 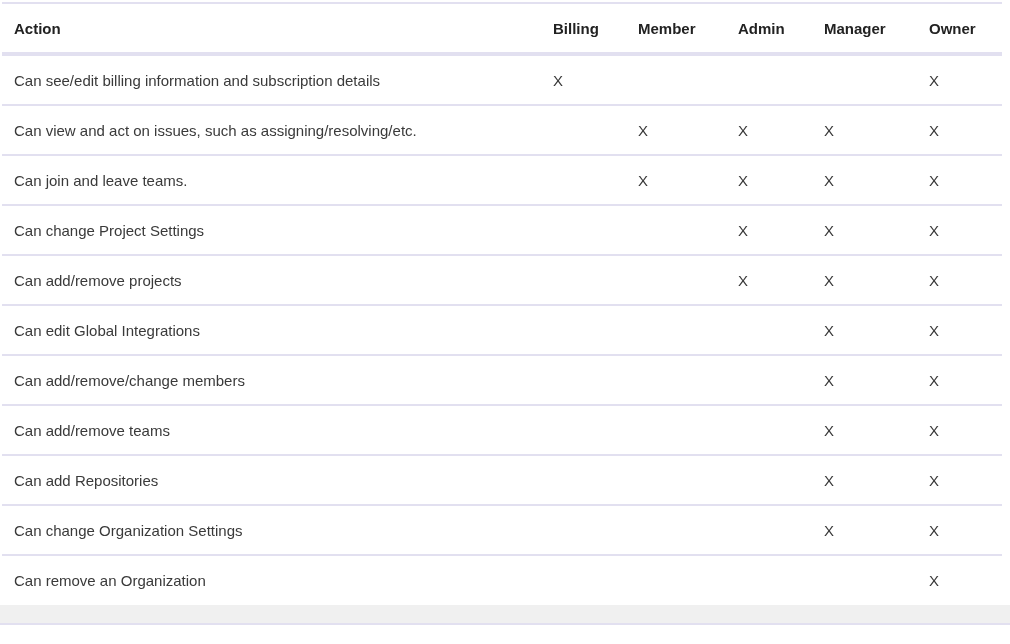 I want to click on table-cell: Can change Project Settings, so click(x=271, y=230).